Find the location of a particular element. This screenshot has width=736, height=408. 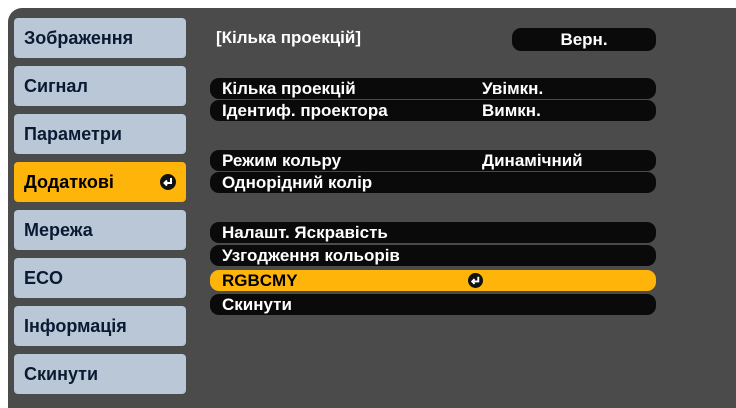

setting-label: Узгодження кольорів is located at coordinates (311, 255).